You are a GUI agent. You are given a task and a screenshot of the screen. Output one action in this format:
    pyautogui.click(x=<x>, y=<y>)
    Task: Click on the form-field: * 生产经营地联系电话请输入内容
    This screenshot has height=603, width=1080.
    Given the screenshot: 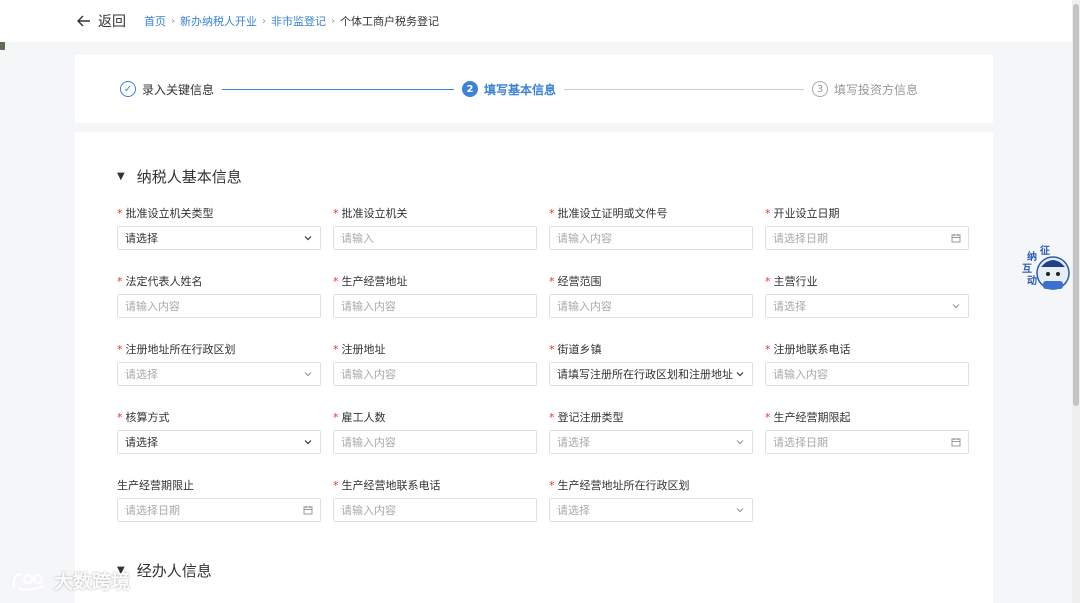 What is the action you would take?
    pyautogui.click(x=435, y=500)
    